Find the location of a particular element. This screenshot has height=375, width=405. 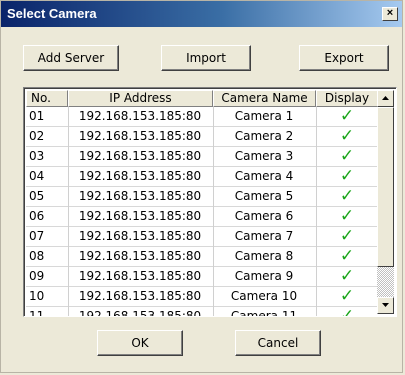

table-row: 10 192.168.153.185:80 Camera 10 ✓ is located at coordinates (202, 297).